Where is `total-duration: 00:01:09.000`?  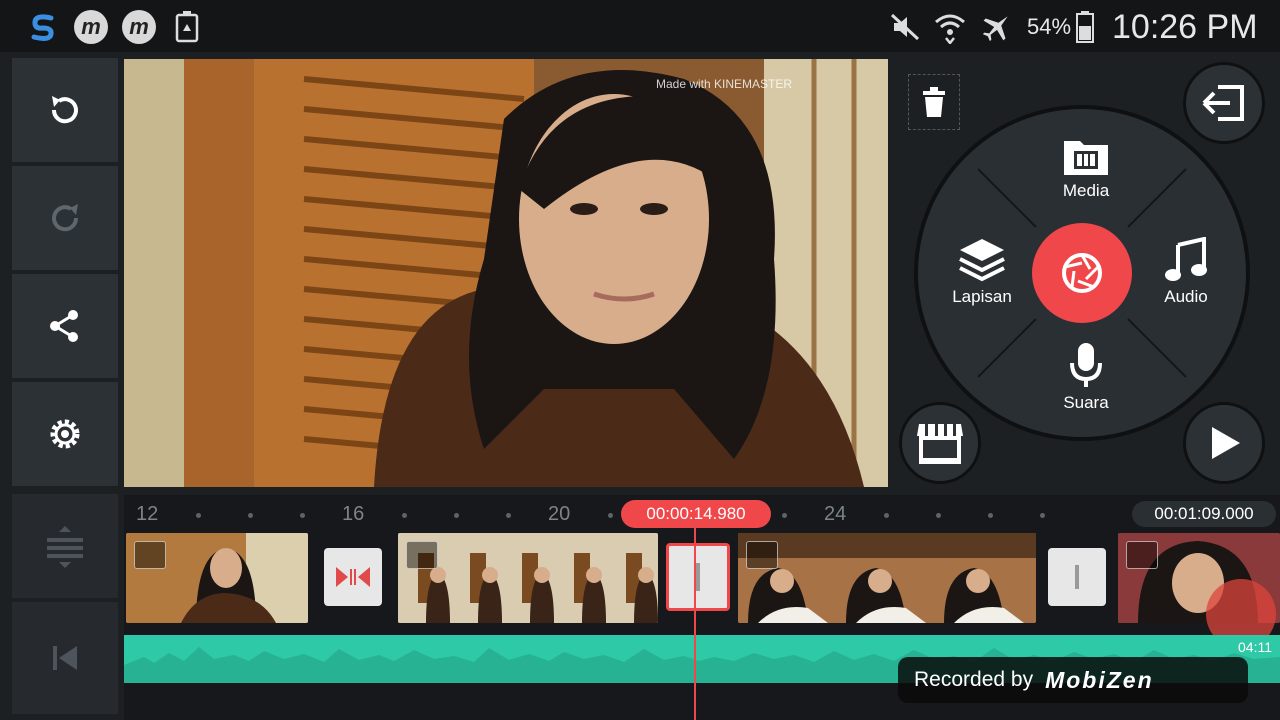
total-duration: 00:01:09.000 is located at coordinates (1204, 514).